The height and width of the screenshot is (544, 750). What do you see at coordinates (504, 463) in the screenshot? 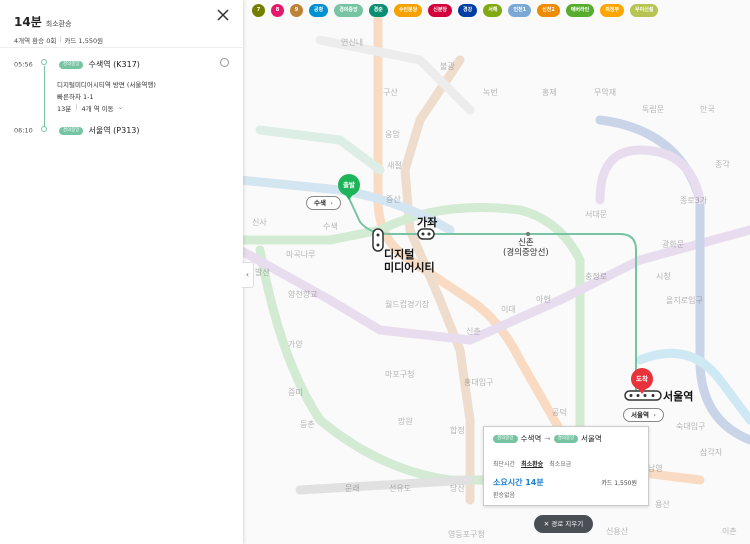
I see `option-shortest: 최단시간` at bounding box center [504, 463].